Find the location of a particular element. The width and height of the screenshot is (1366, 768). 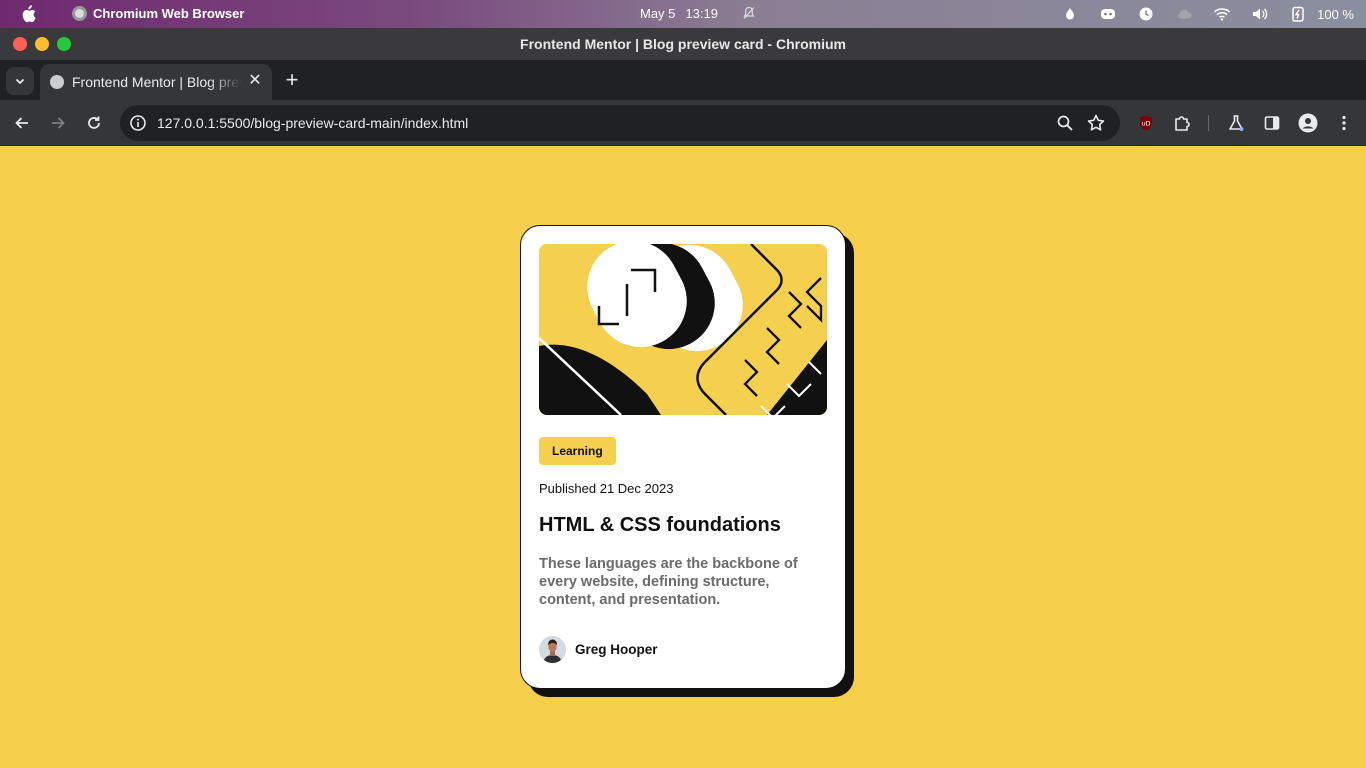

author-info: Greg Hooper is located at coordinates (598, 649).